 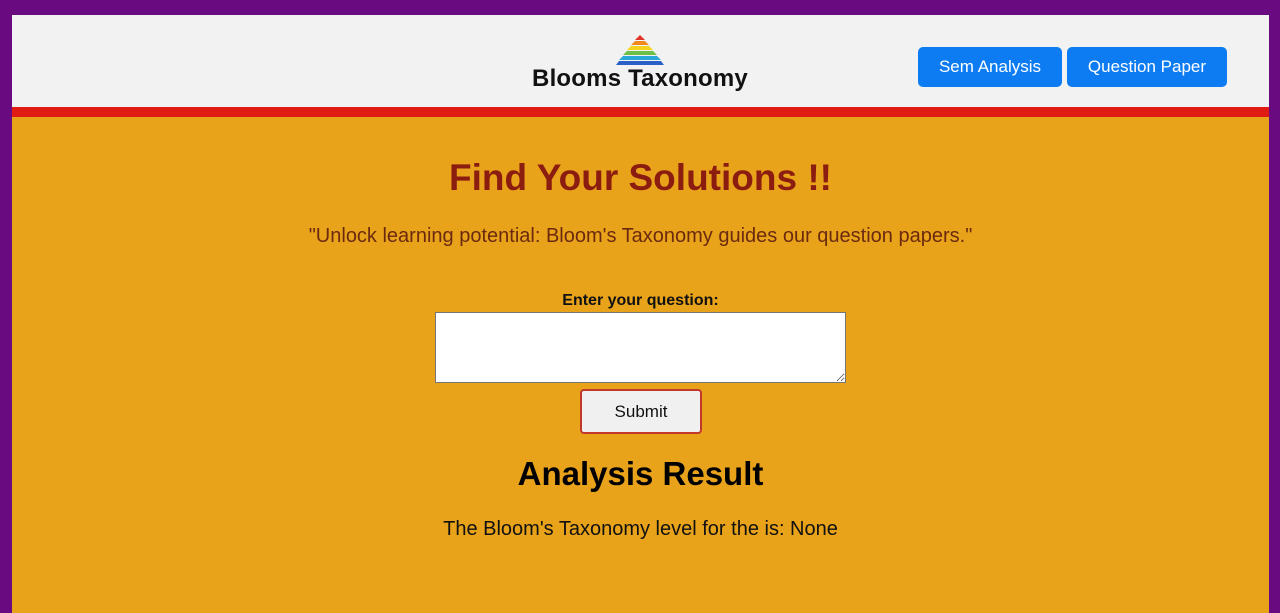 What do you see at coordinates (640, 347) in the screenshot?
I see `question-input` at bounding box center [640, 347].